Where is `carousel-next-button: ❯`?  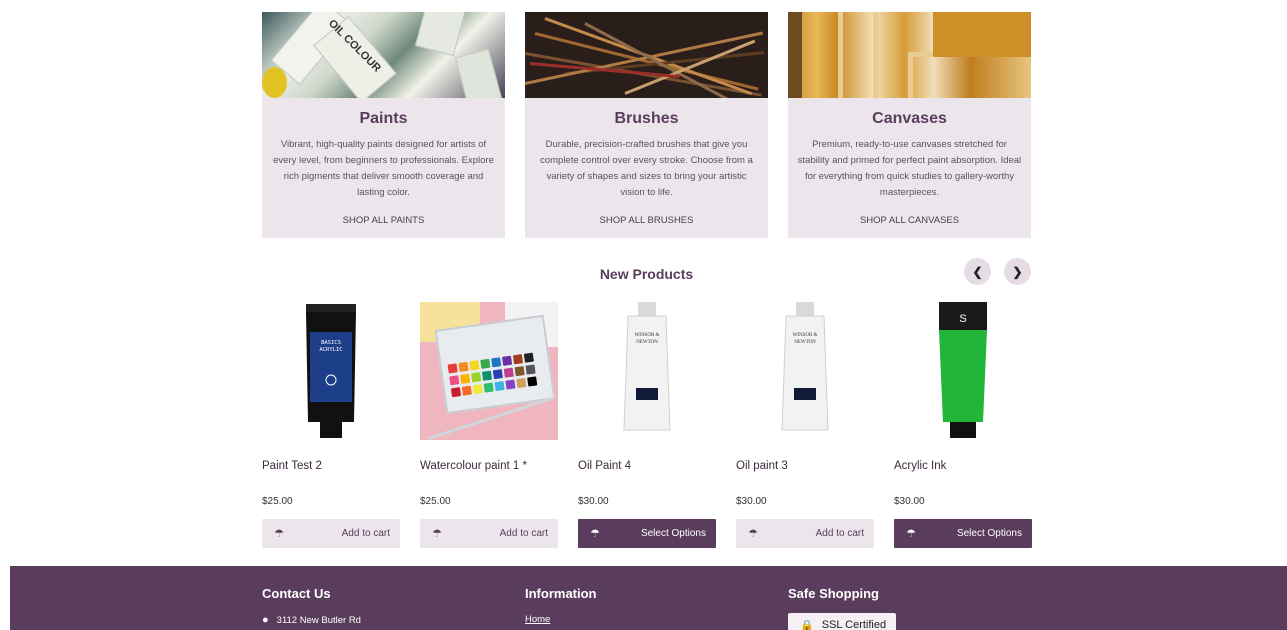 carousel-next-button: ❯ is located at coordinates (1017, 271).